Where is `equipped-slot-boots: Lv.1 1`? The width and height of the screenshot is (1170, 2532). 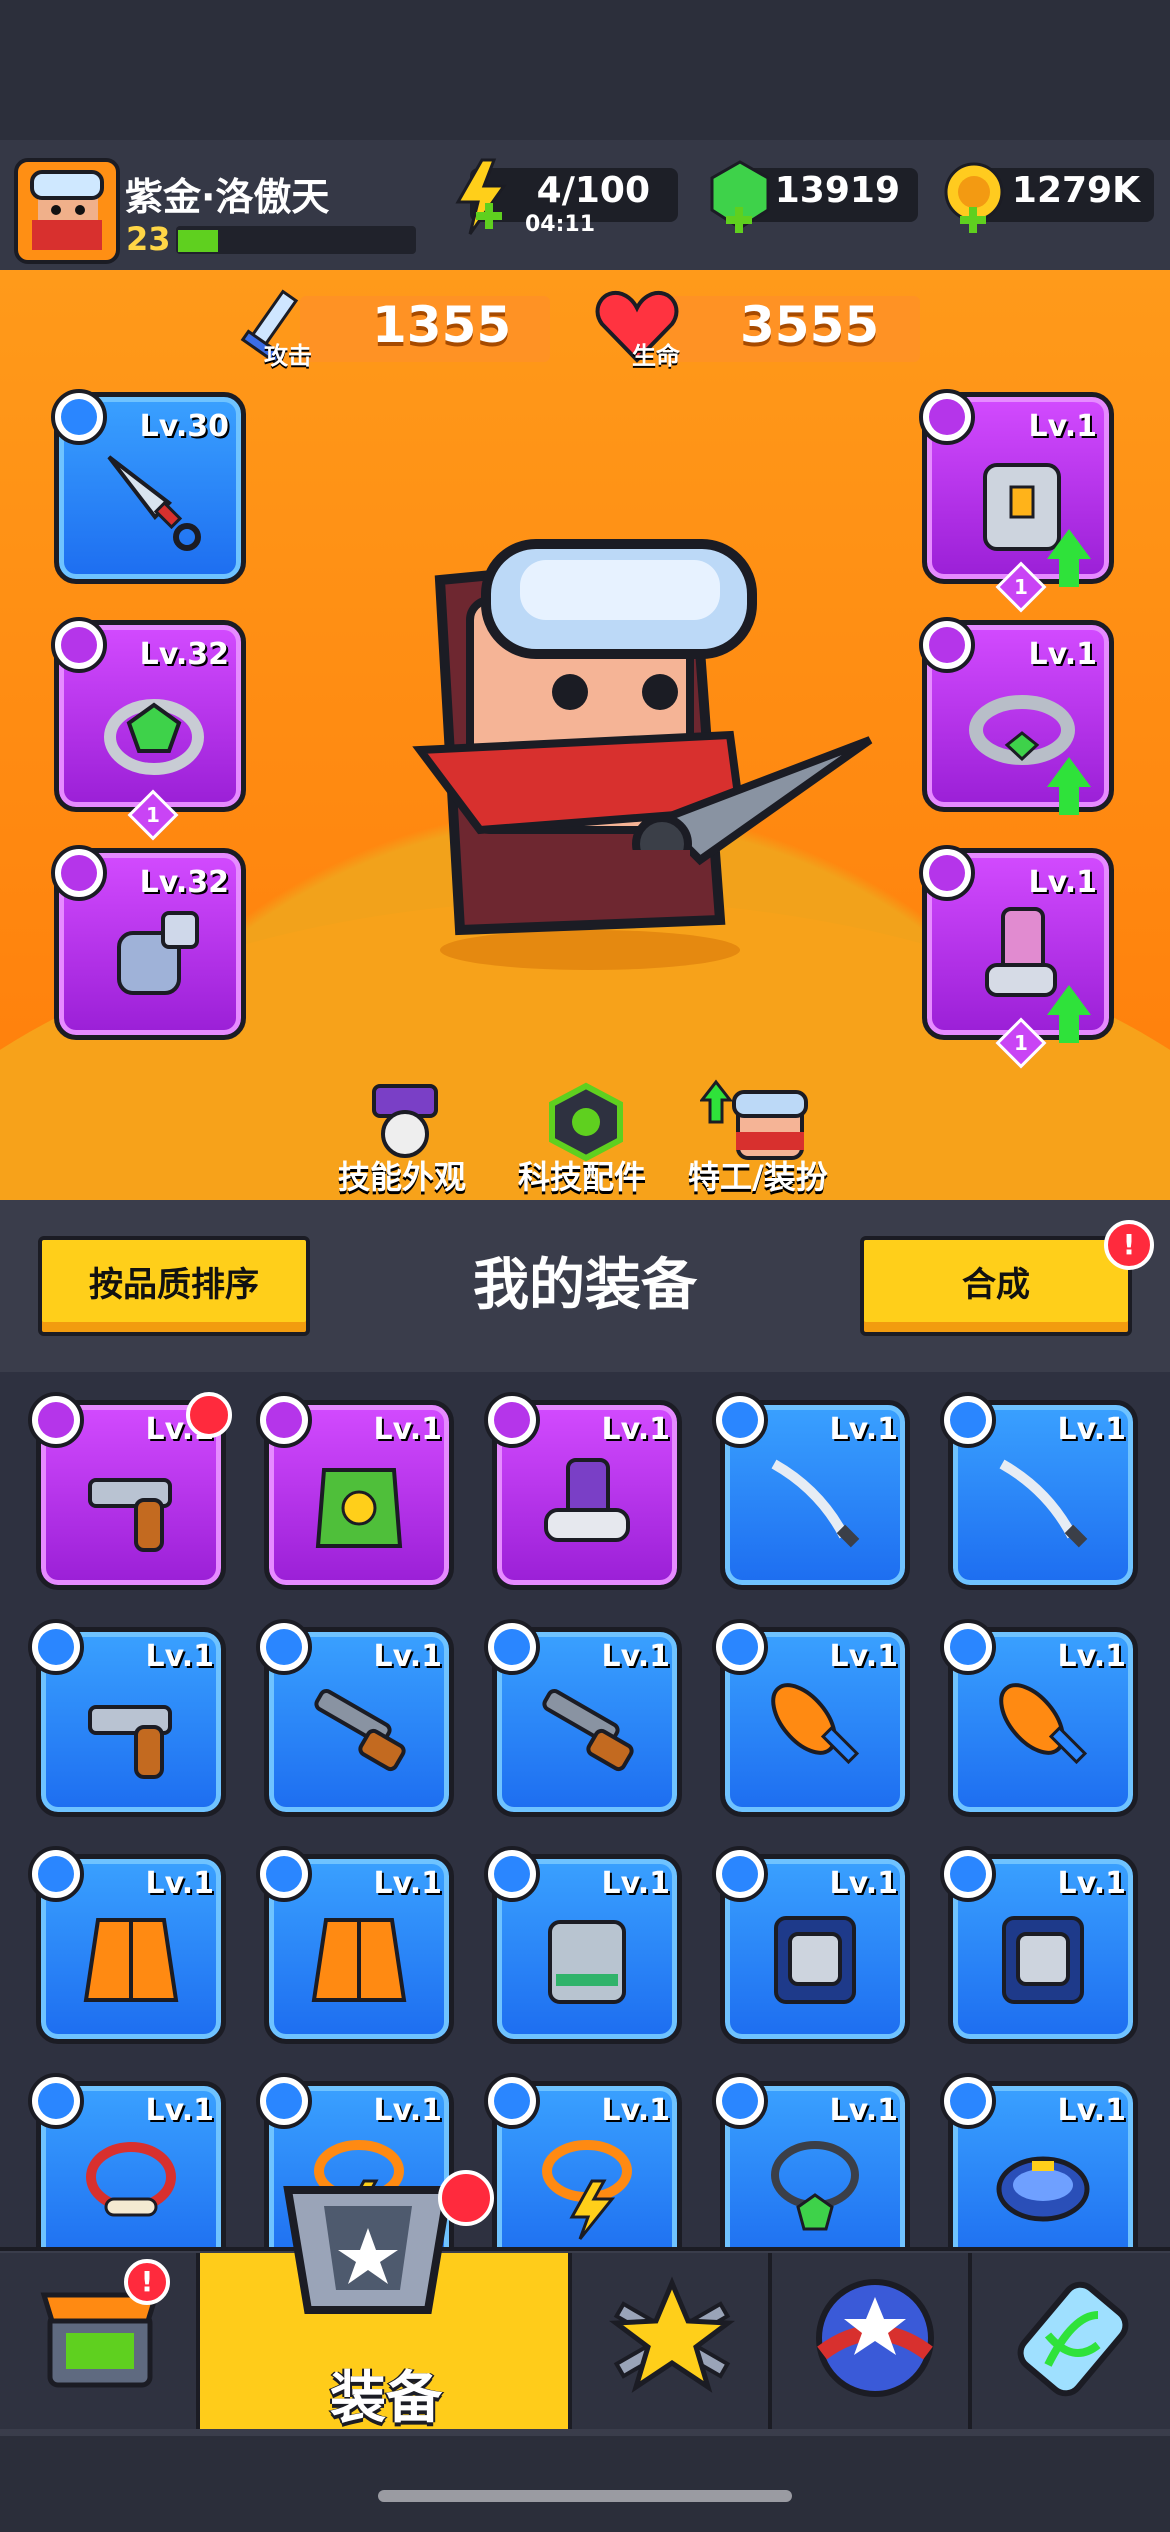
equipped-slot-boots: Lv.1 1 is located at coordinates (1016, 957).